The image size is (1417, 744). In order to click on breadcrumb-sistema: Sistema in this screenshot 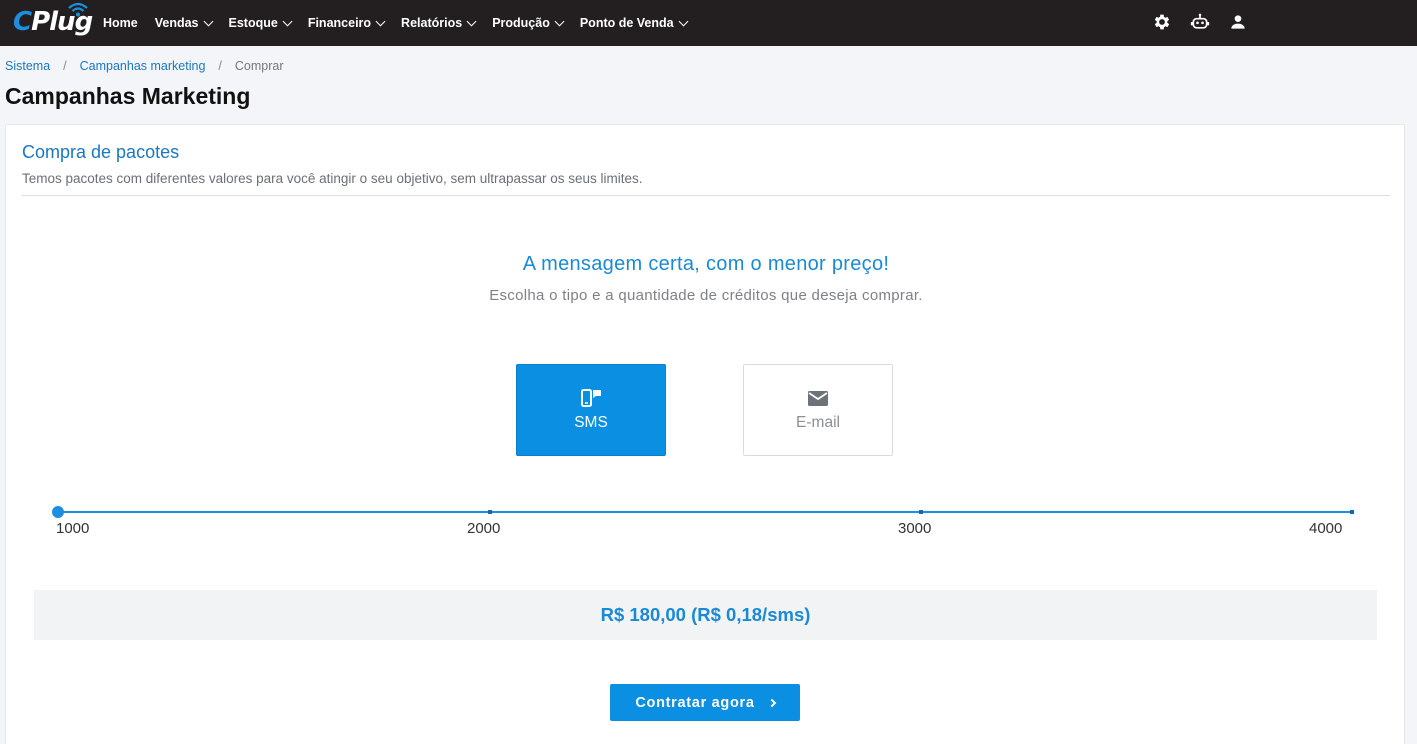, I will do `click(27, 66)`.